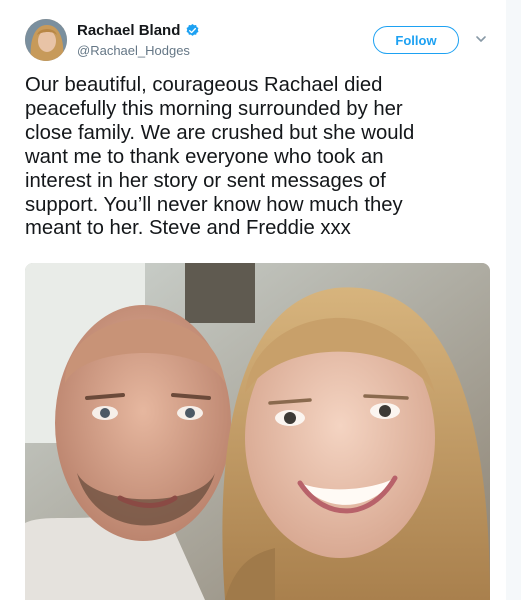  I want to click on avatar, so click(46, 40).